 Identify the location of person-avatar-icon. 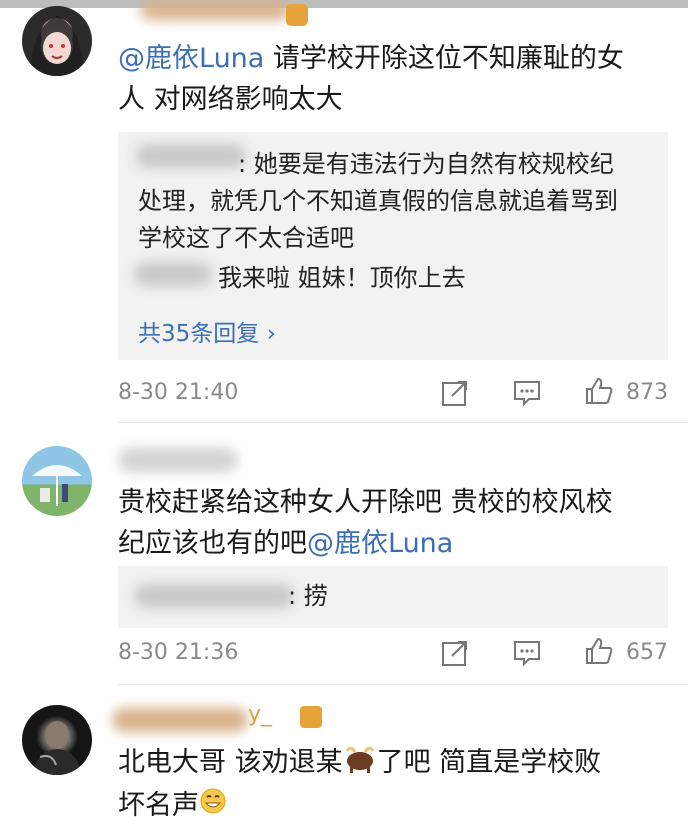
(57, 748).